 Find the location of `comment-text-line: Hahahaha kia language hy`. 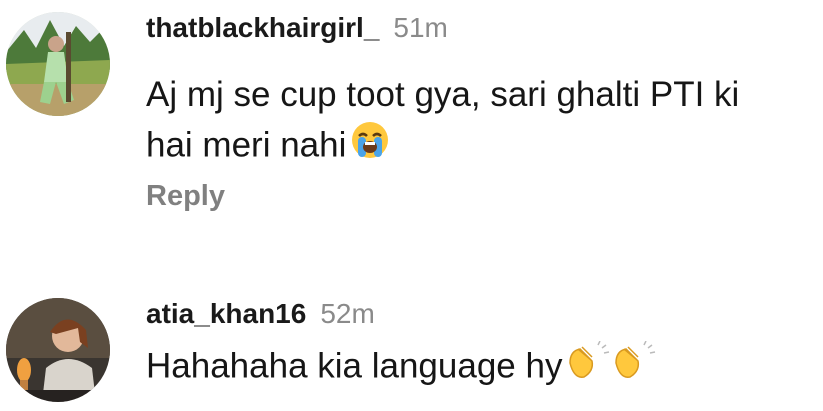

comment-text-line: Hahahaha kia language hy is located at coordinates (481, 367).